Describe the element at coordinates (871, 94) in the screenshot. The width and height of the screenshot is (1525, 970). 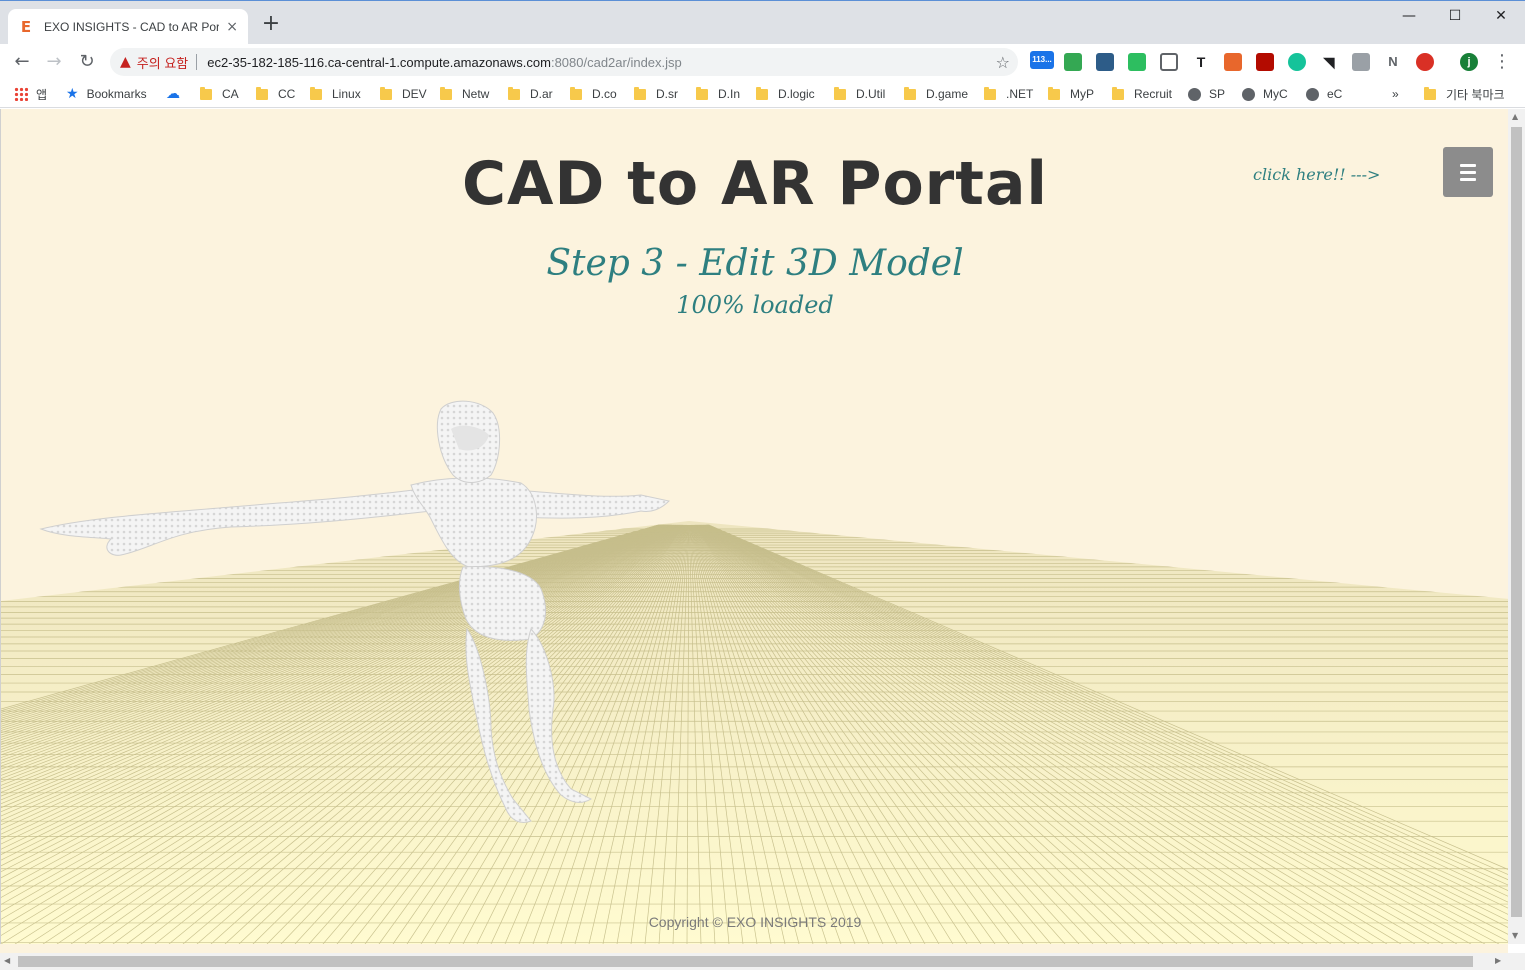
I see `bookmark-label: D.Util` at that location.